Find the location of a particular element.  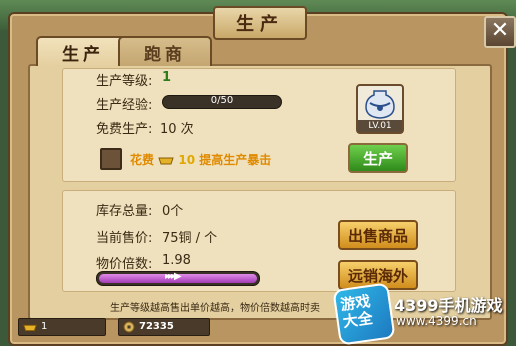

porcelain-jar-icon is located at coordinates (380, 104).